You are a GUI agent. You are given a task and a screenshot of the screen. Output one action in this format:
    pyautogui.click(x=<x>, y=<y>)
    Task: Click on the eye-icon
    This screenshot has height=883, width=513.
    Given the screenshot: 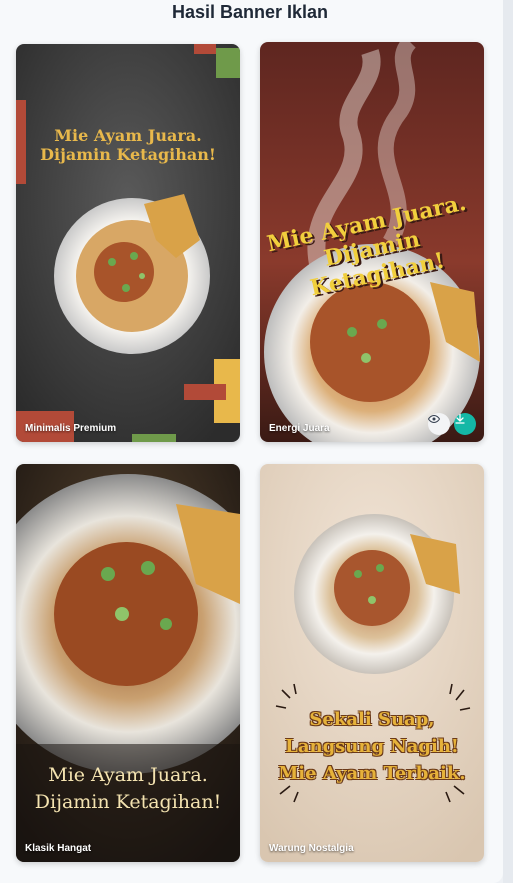 What is the action you would take?
    pyautogui.click(x=434, y=419)
    